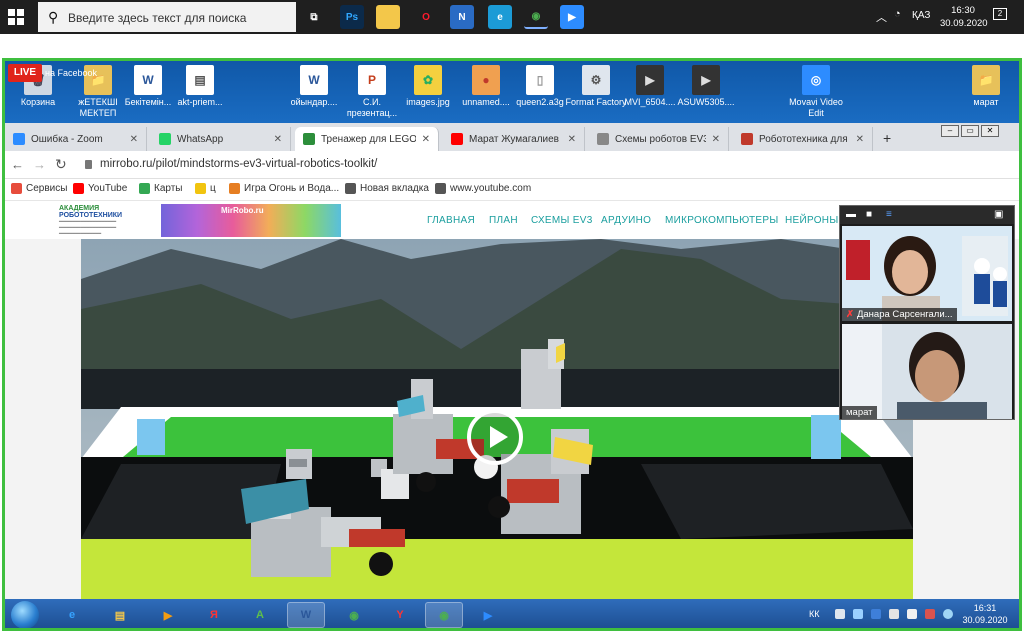 This screenshot has width=1024, height=631. I want to click on desktop-icon-image: P, so click(372, 80).